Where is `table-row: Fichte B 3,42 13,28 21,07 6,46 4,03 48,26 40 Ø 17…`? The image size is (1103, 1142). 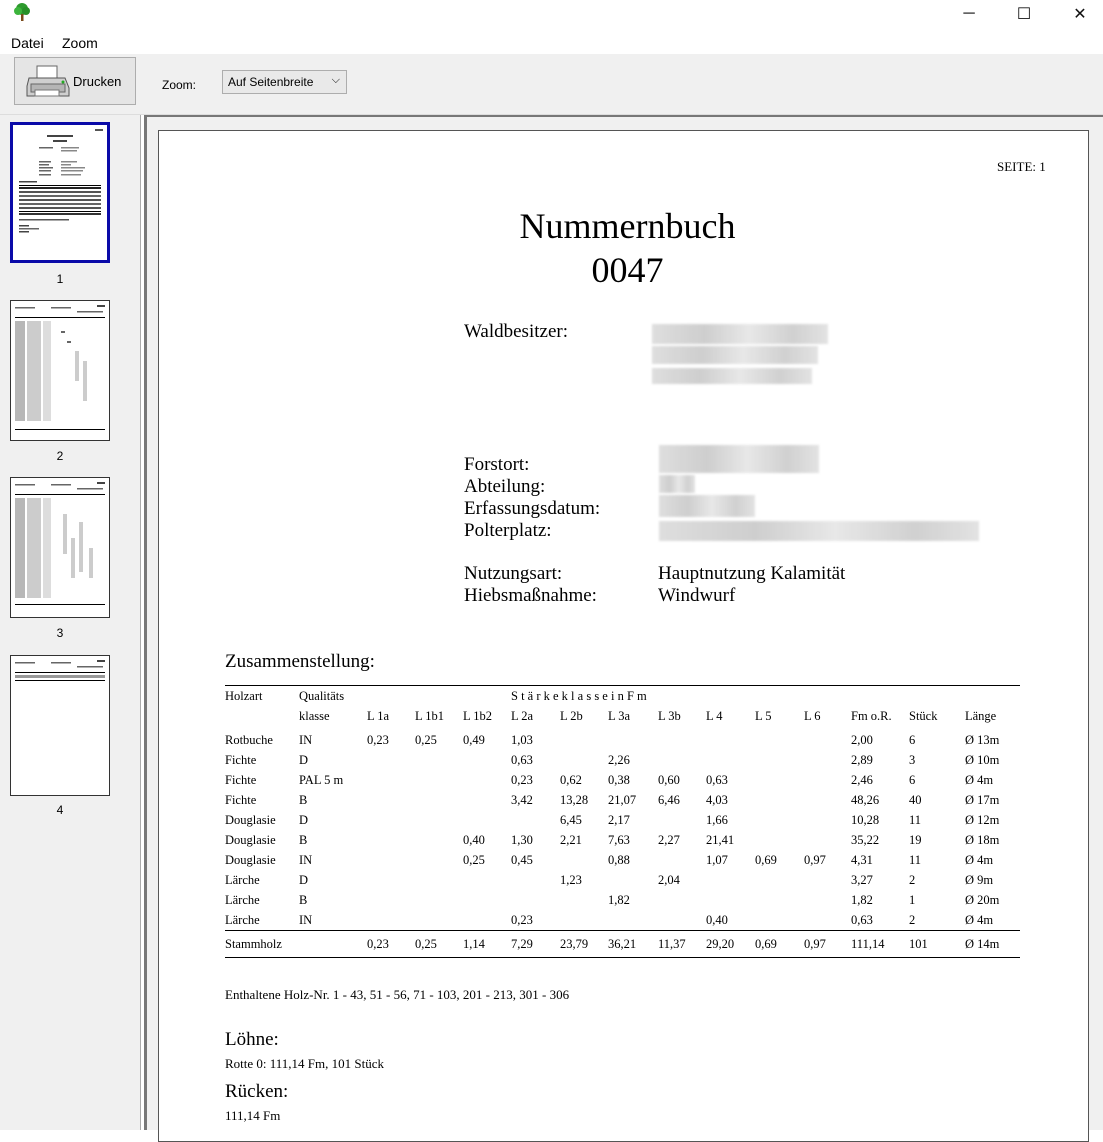
table-row: Fichte B 3,42 13,28 21,07 6,46 4,03 48,26 40 Ø 17… is located at coordinates (622, 800).